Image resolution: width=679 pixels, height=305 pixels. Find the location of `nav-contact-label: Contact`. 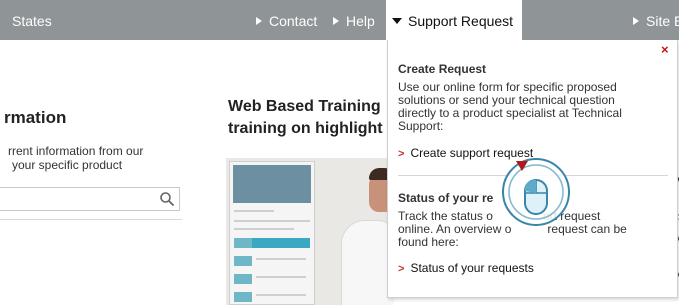

nav-contact-label: Contact is located at coordinates (293, 21).